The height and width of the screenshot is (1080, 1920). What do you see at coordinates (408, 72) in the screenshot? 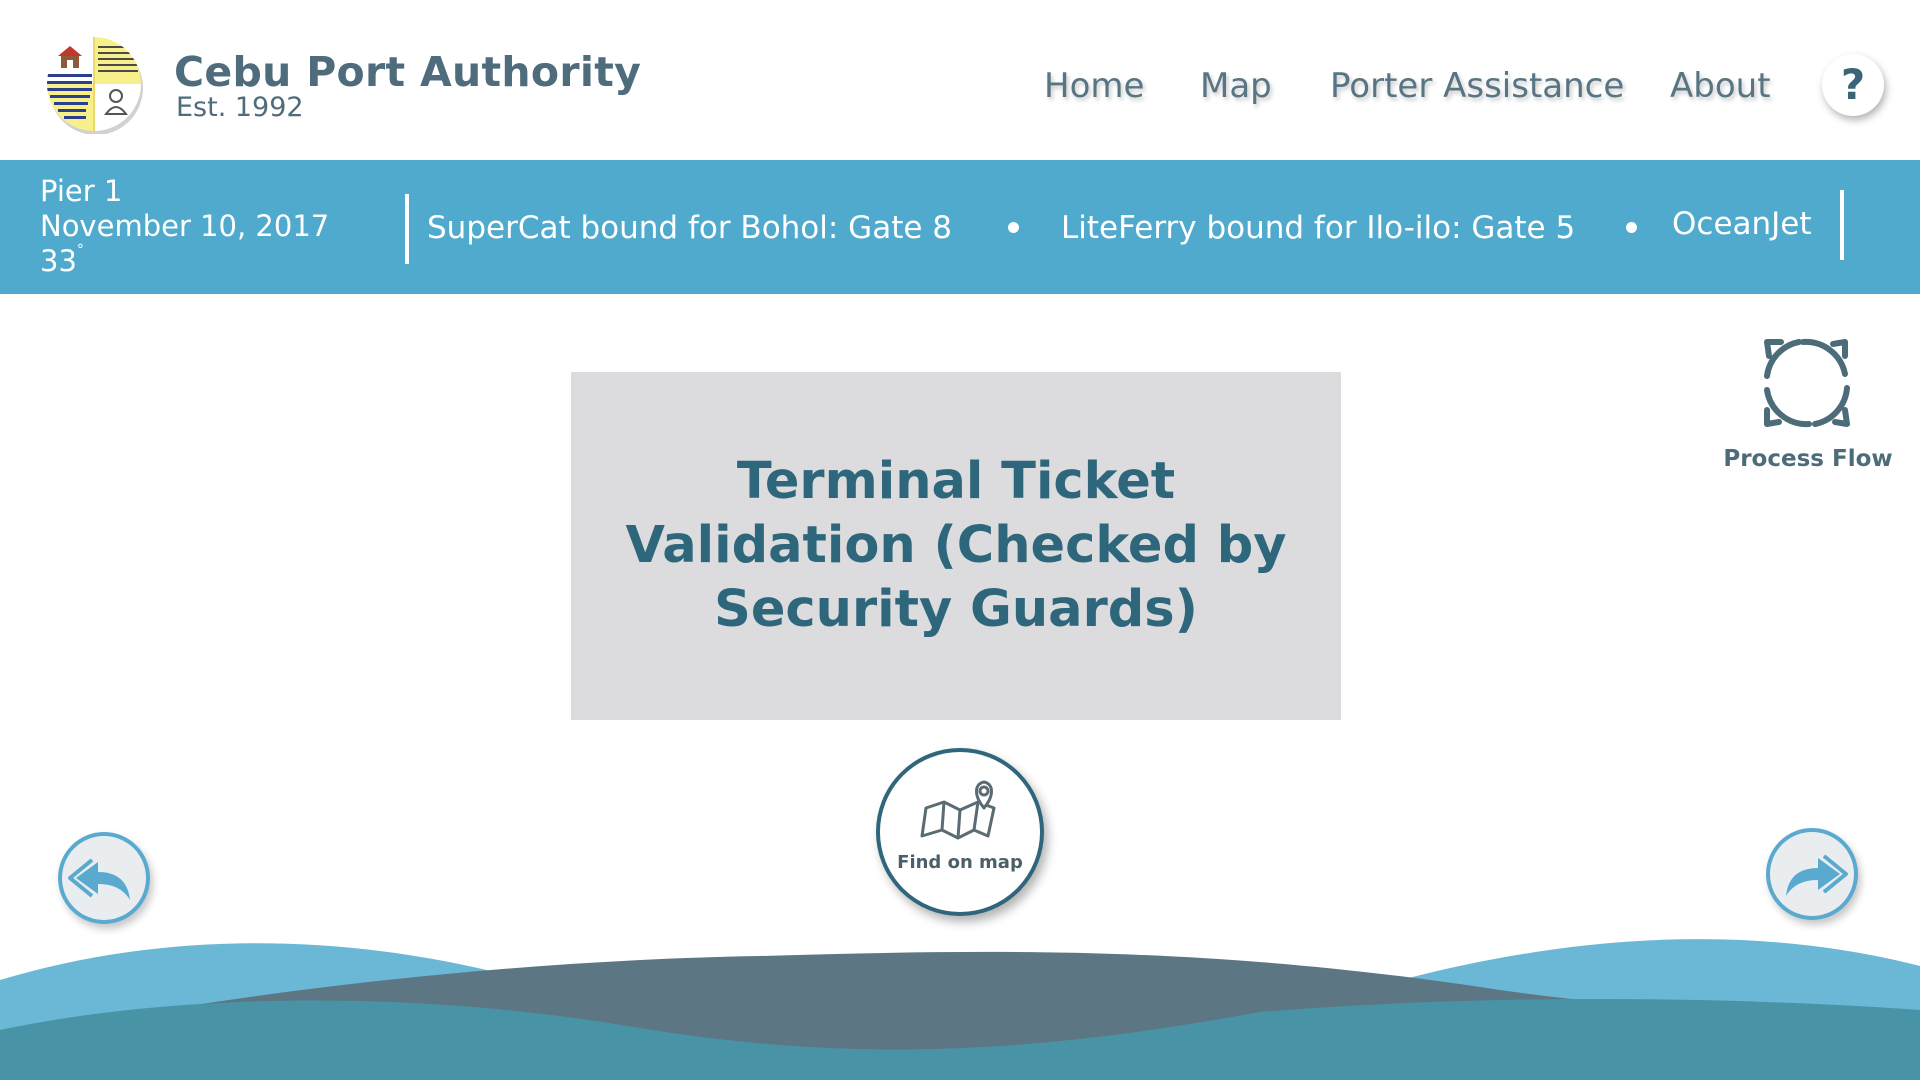
I see `brand-title: Cebu Port Authority` at bounding box center [408, 72].